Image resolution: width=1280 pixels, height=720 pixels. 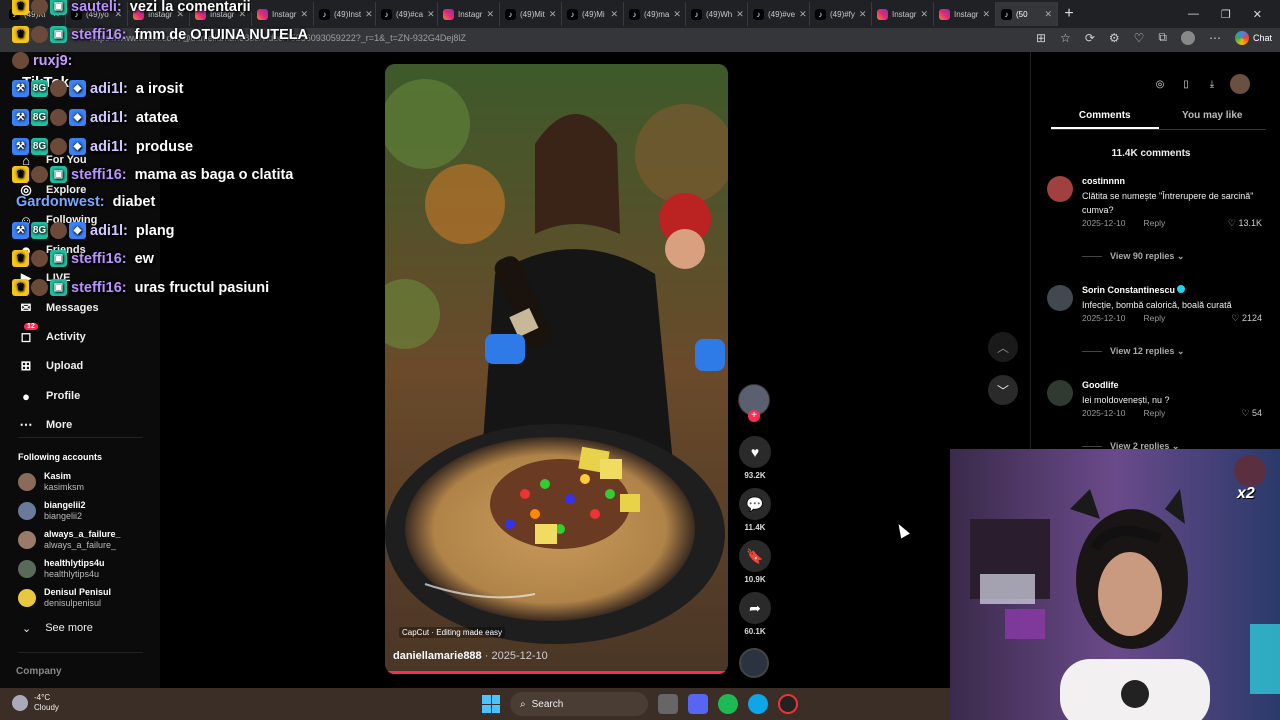 What do you see at coordinates (1160, 84) in the screenshot?
I see `compass-icon: ◎` at bounding box center [1160, 84].